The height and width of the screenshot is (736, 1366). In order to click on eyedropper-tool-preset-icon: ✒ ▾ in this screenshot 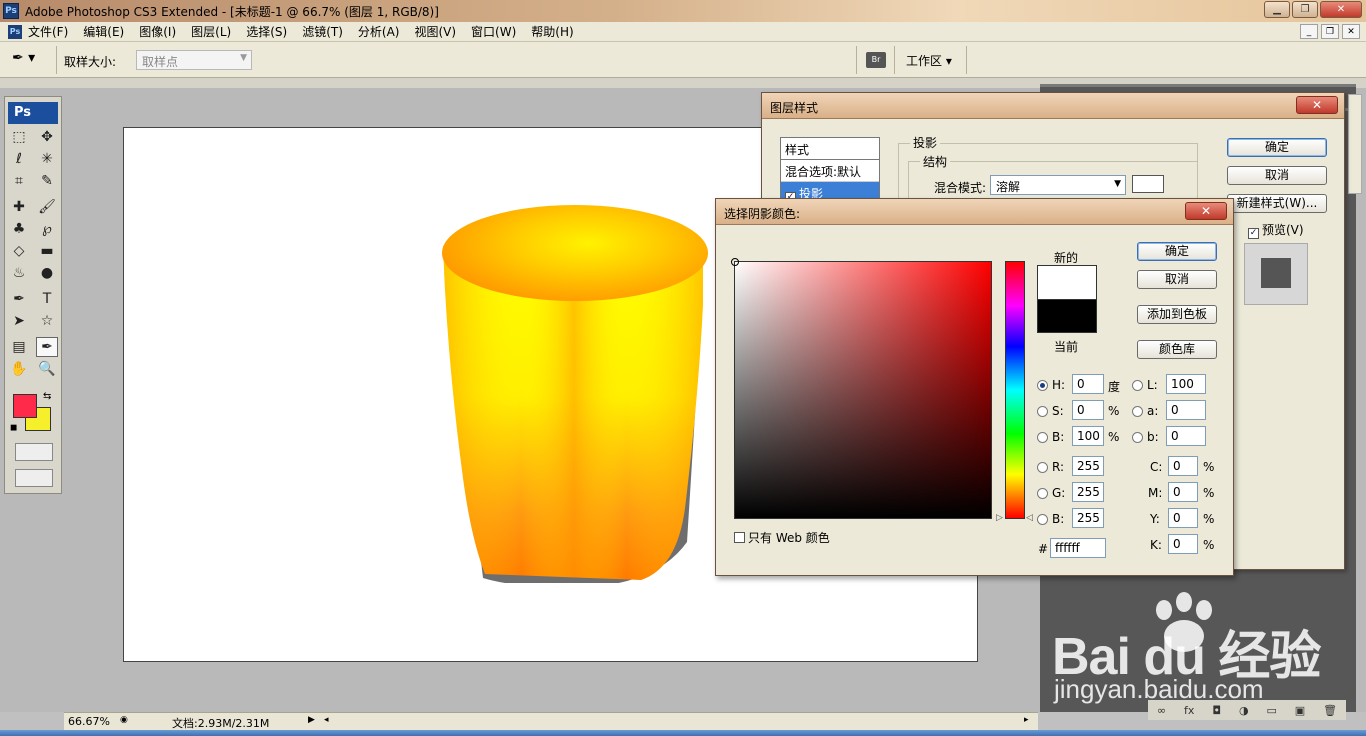, I will do `click(32, 60)`.